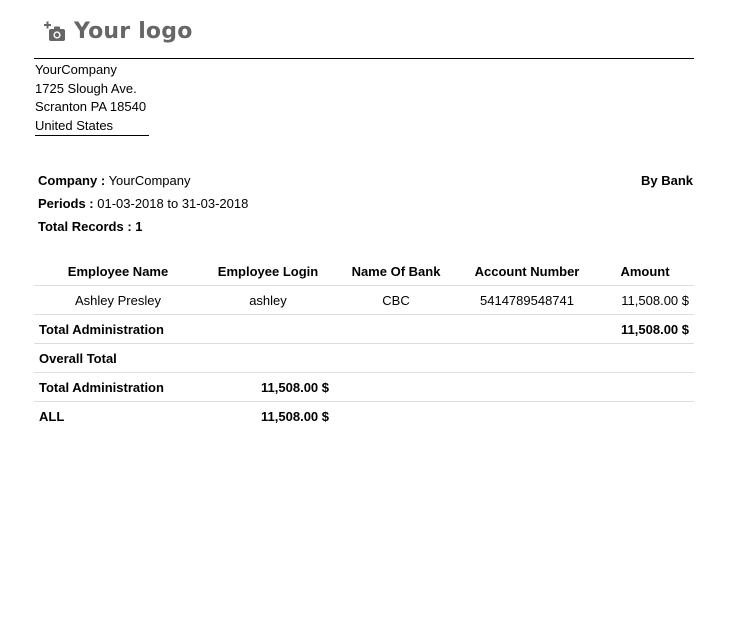 The width and height of the screenshot is (730, 638). I want to click on account-number: 5414789548741, so click(527, 300).